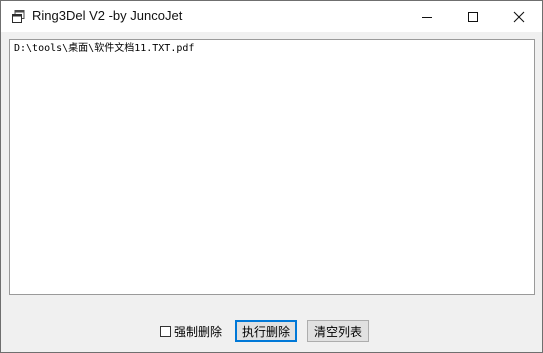  I want to click on checkbox-box, so click(165, 331).